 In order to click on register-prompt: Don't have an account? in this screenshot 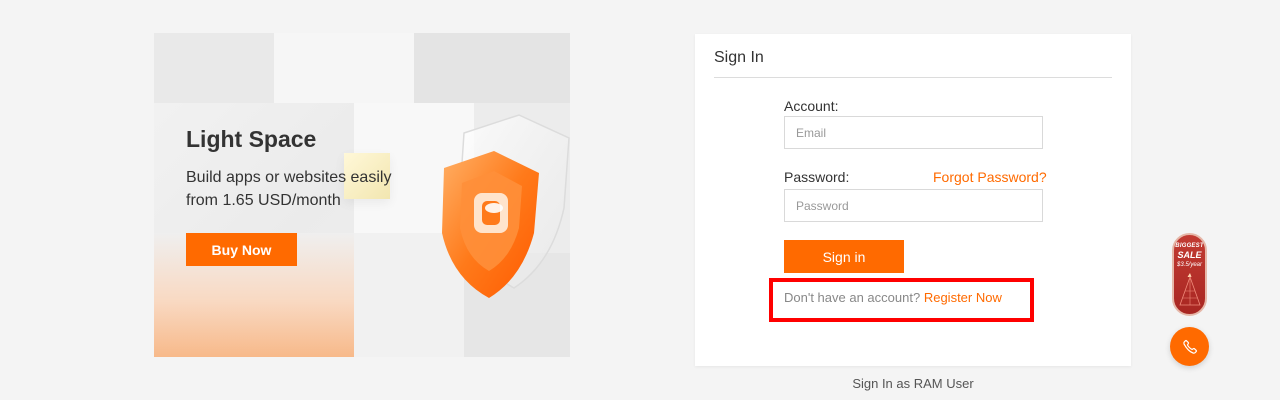, I will do `click(852, 297)`.